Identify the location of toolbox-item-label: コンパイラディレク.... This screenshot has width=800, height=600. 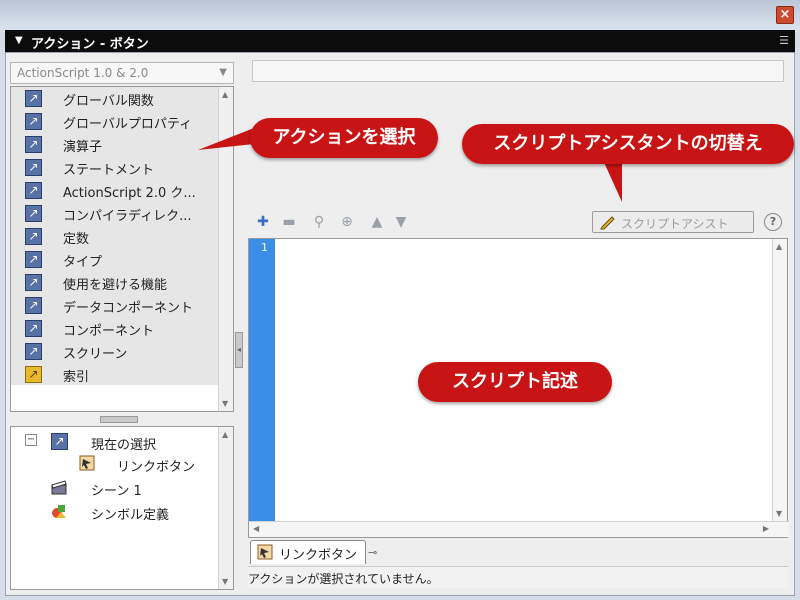
(127, 216).